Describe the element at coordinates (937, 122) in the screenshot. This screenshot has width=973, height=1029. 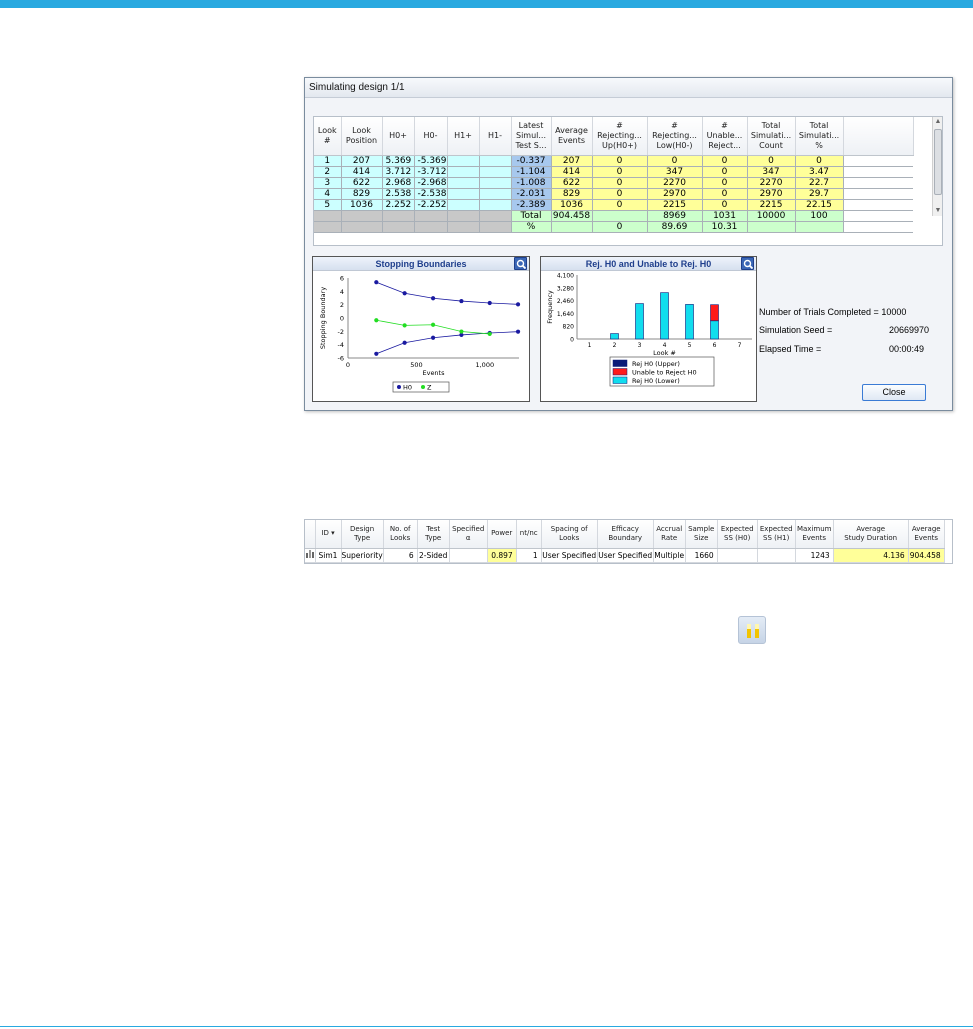
I see `scroll-up-icon: ▲` at that location.